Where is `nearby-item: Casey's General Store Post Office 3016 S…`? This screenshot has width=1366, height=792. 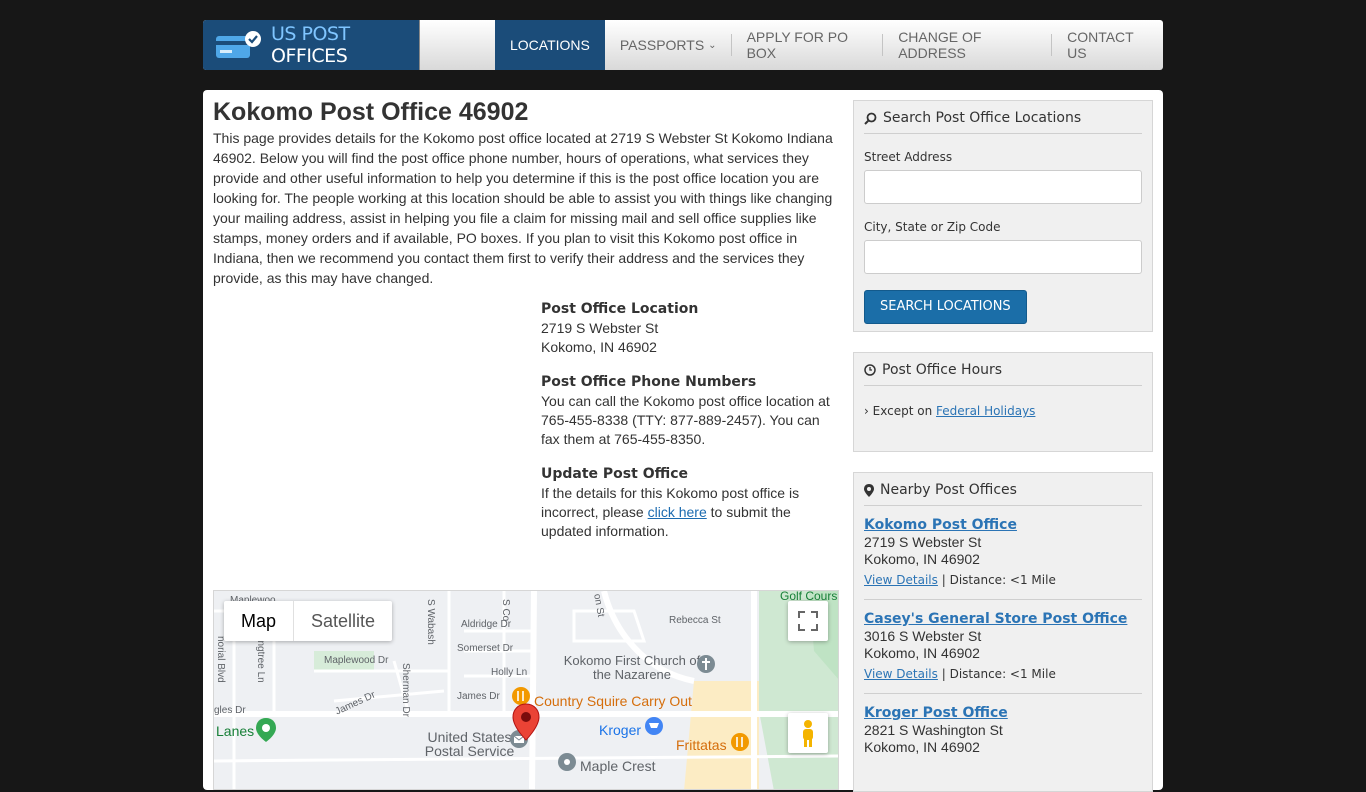
nearby-item: Casey's General Store Post Office 3016 S… is located at coordinates (1003, 647).